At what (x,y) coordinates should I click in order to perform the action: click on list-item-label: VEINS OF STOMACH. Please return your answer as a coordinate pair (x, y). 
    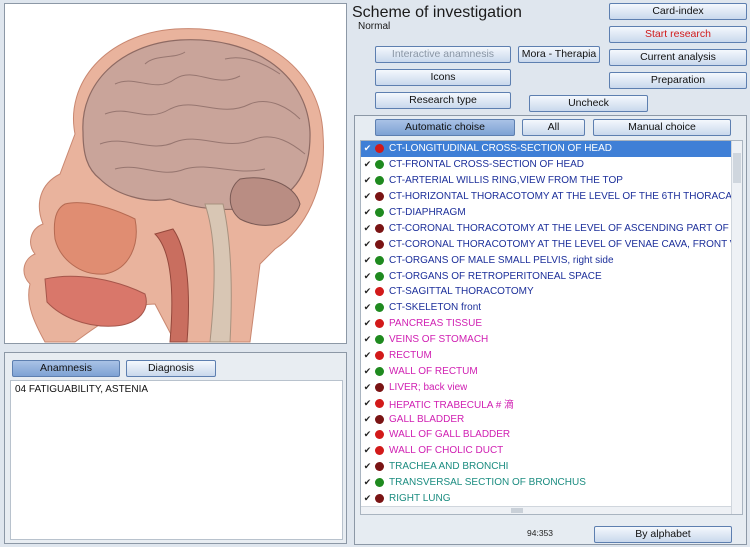
    Looking at the image, I should click on (439, 340).